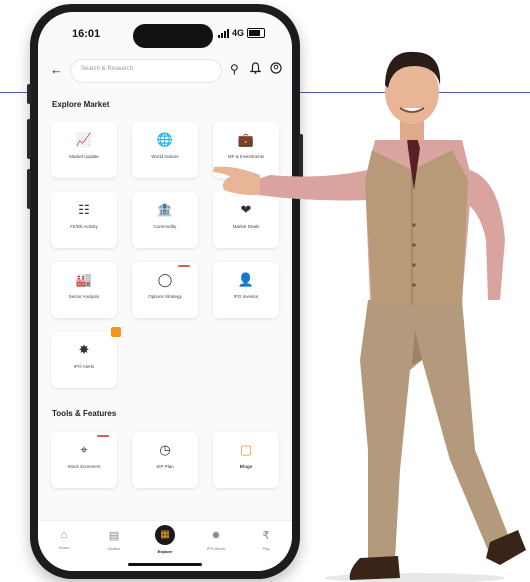 Image resolution: width=530 pixels, height=582 pixels. What do you see at coordinates (84, 460) in the screenshot?
I see `card-stock-screeners: ⌖ Stock Screeners` at bounding box center [84, 460].